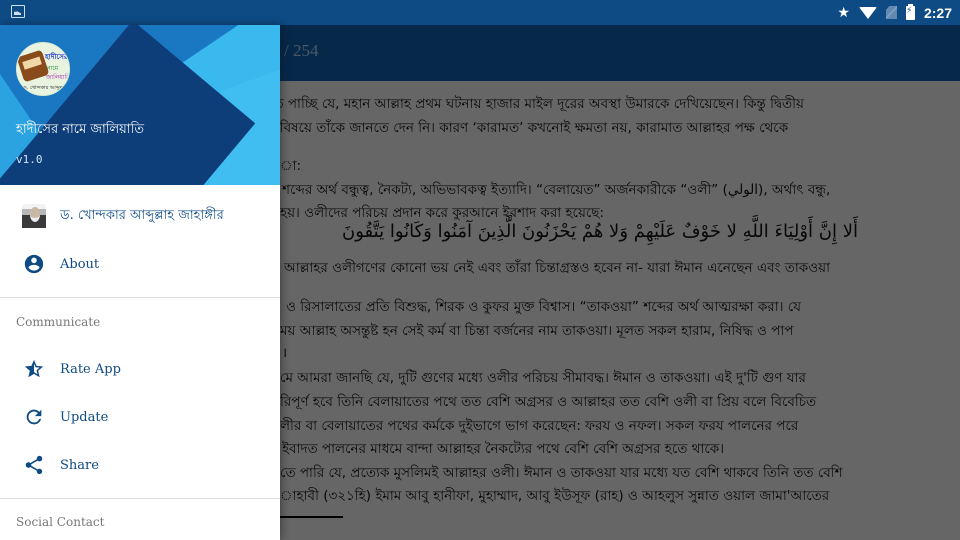 The height and width of the screenshot is (540, 960). Describe the element at coordinates (34, 465) in the screenshot. I see `share-icon` at that location.